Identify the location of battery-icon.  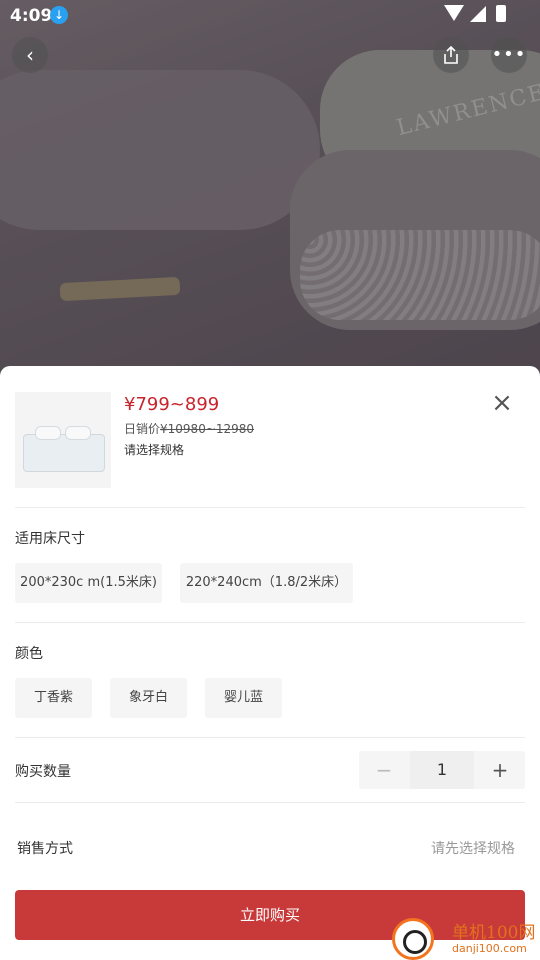
(501, 13).